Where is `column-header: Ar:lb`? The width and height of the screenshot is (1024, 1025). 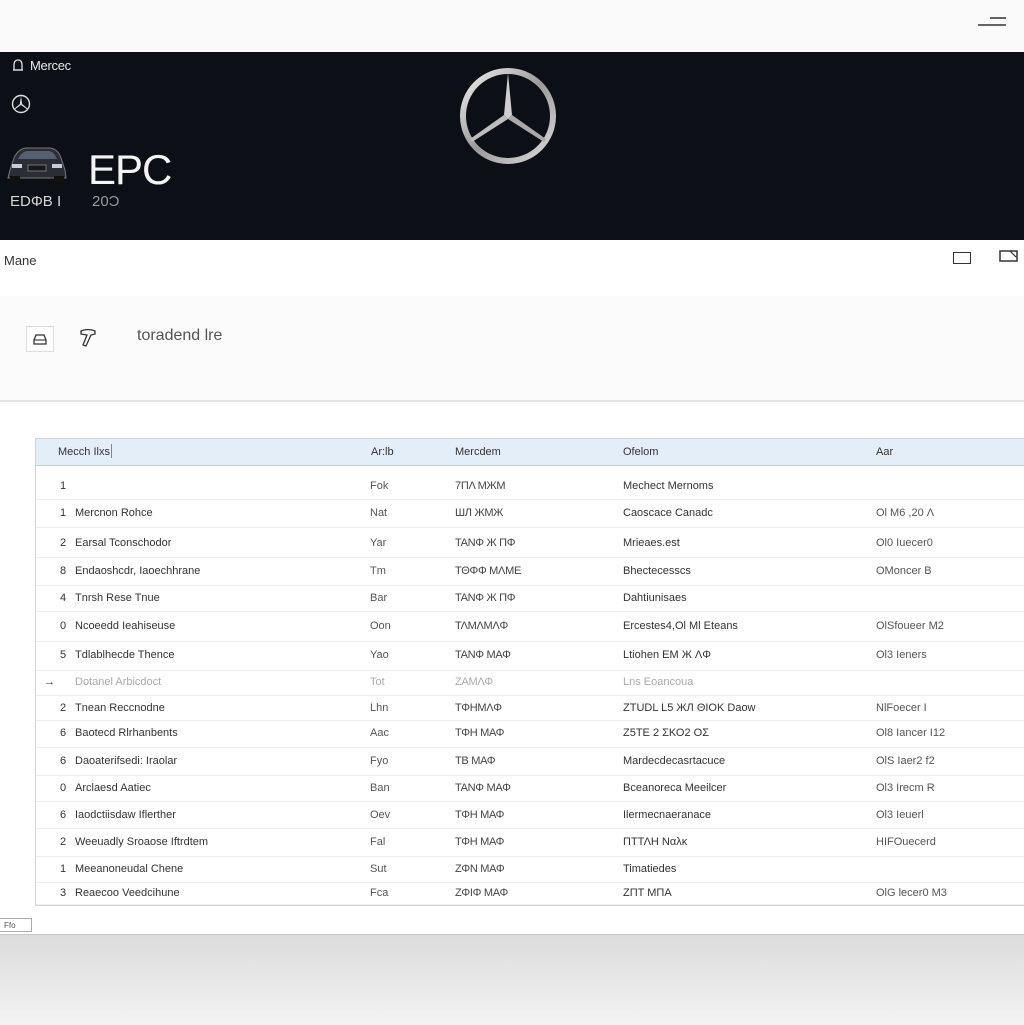
column-header: Ar:lb is located at coordinates (382, 452).